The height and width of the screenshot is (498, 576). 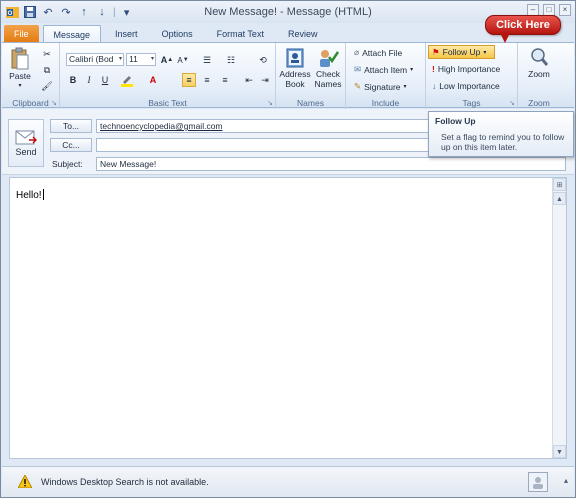 I want to click on check-names-button: Check Names, so click(x=328, y=68).